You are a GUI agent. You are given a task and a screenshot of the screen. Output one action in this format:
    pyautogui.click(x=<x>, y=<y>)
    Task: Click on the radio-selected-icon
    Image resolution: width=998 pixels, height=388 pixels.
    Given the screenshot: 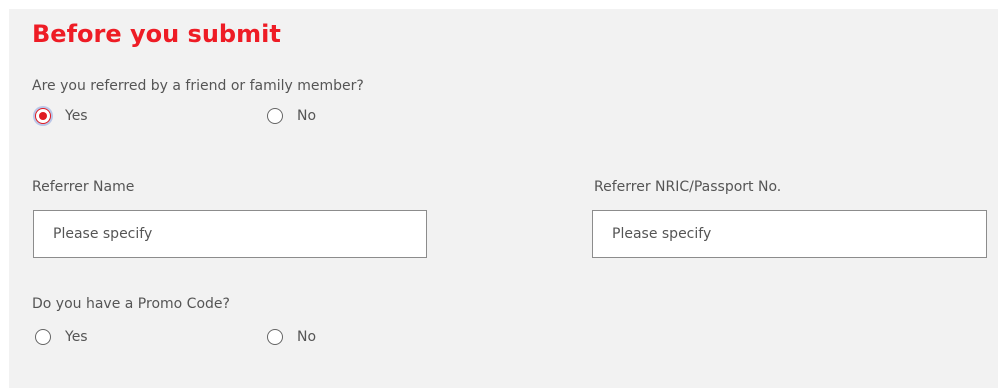 What is the action you would take?
    pyautogui.click(x=43, y=116)
    